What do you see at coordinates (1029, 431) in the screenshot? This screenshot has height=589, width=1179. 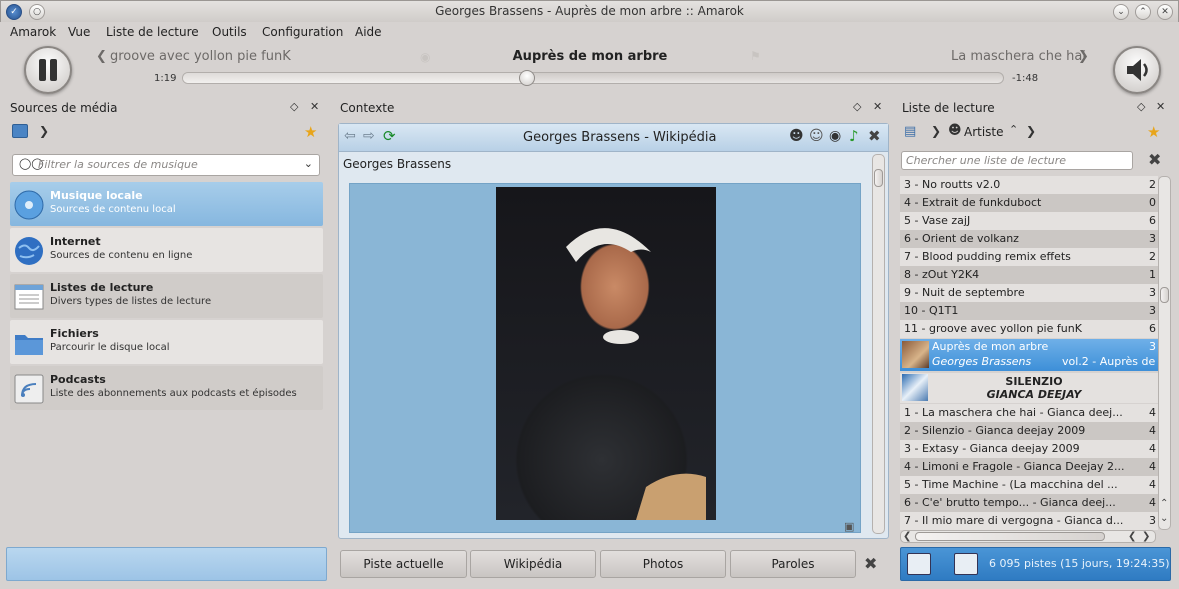 I see `playlist-row: 2 - Silenzio - Gianca deejay 2009 4` at bounding box center [1029, 431].